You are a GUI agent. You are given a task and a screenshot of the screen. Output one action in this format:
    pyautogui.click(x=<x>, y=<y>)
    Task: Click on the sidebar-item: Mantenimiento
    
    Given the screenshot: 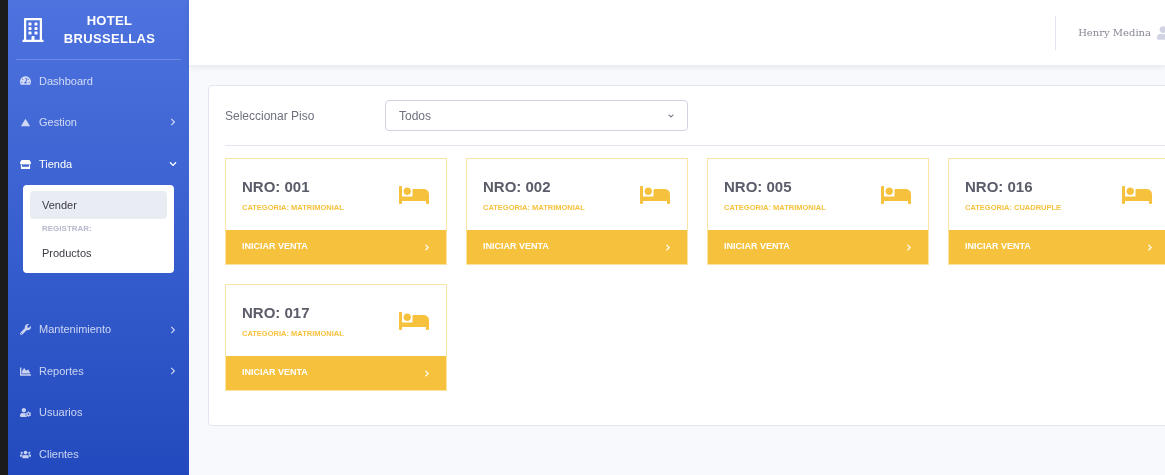 What is the action you would take?
    pyautogui.click(x=98, y=329)
    